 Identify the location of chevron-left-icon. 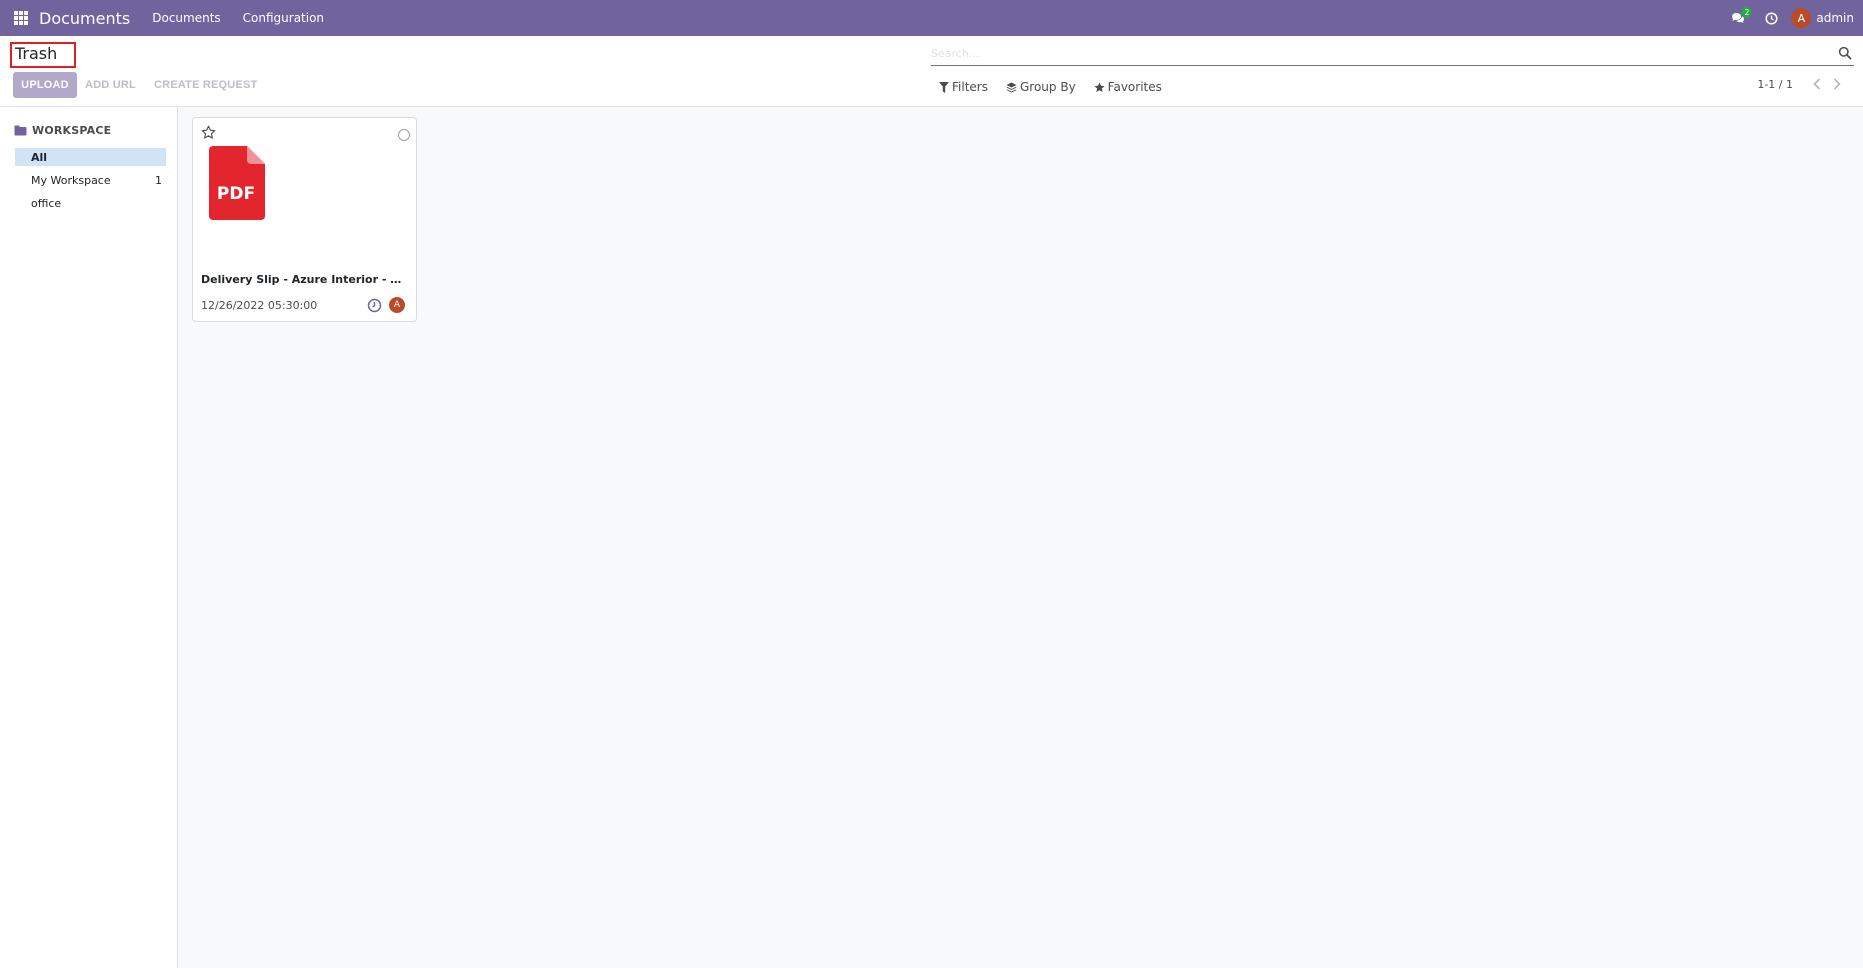
(1817, 84).